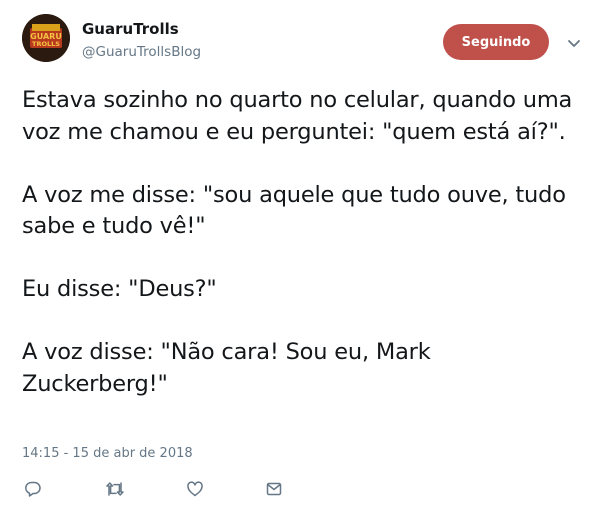 This screenshot has height=512, width=600. I want to click on reply-icon, so click(33, 489).